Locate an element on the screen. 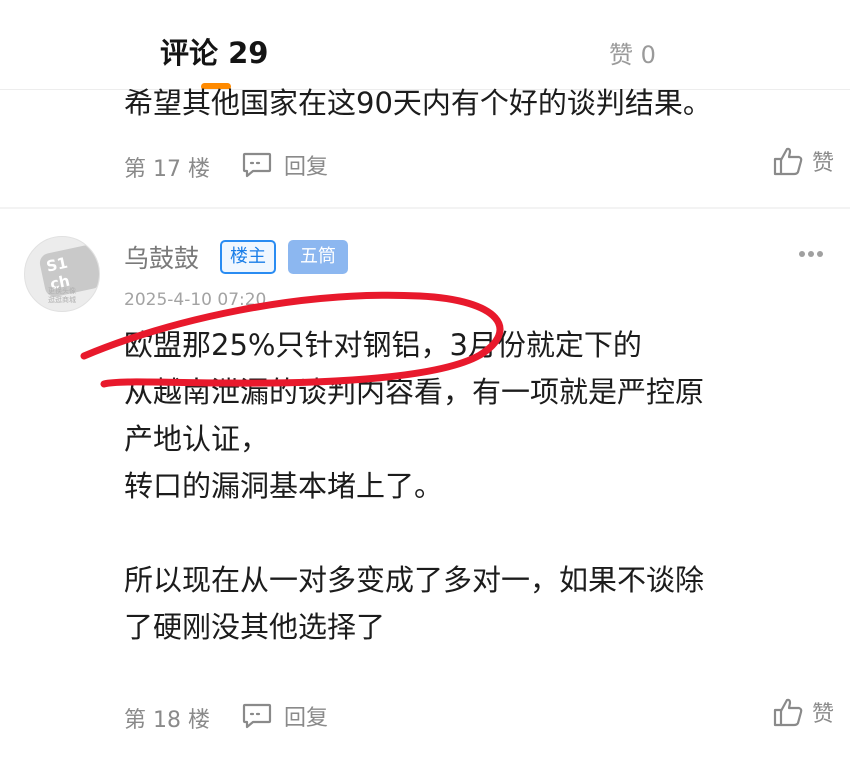 This screenshot has width=850, height=783. avatar-caption: 更换头像 is located at coordinates (62, 291).